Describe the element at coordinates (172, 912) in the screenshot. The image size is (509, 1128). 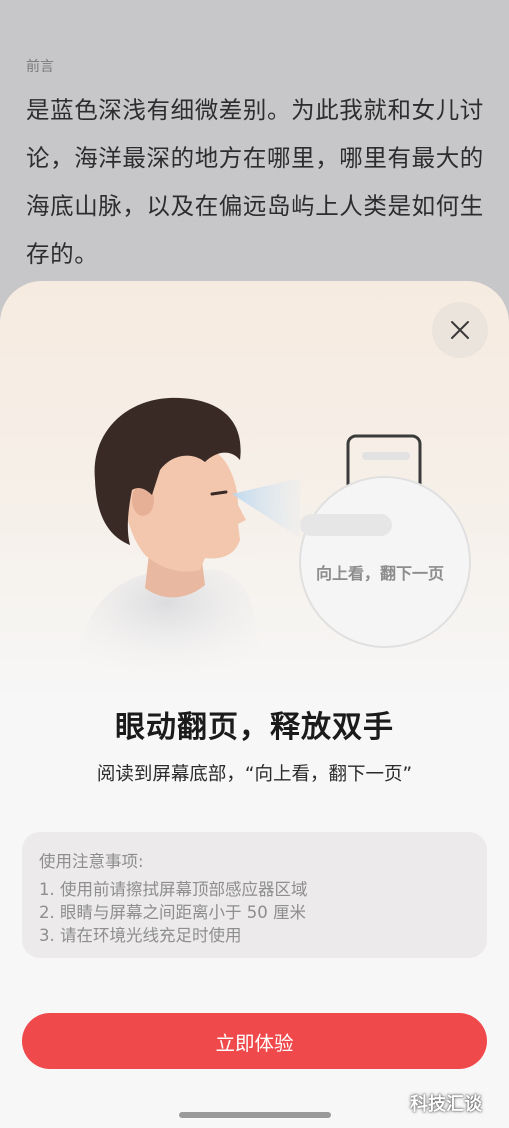
I see `usage-note-item: 2. 眼睛与屏幕之间距离小于 50 厘米` at that location.